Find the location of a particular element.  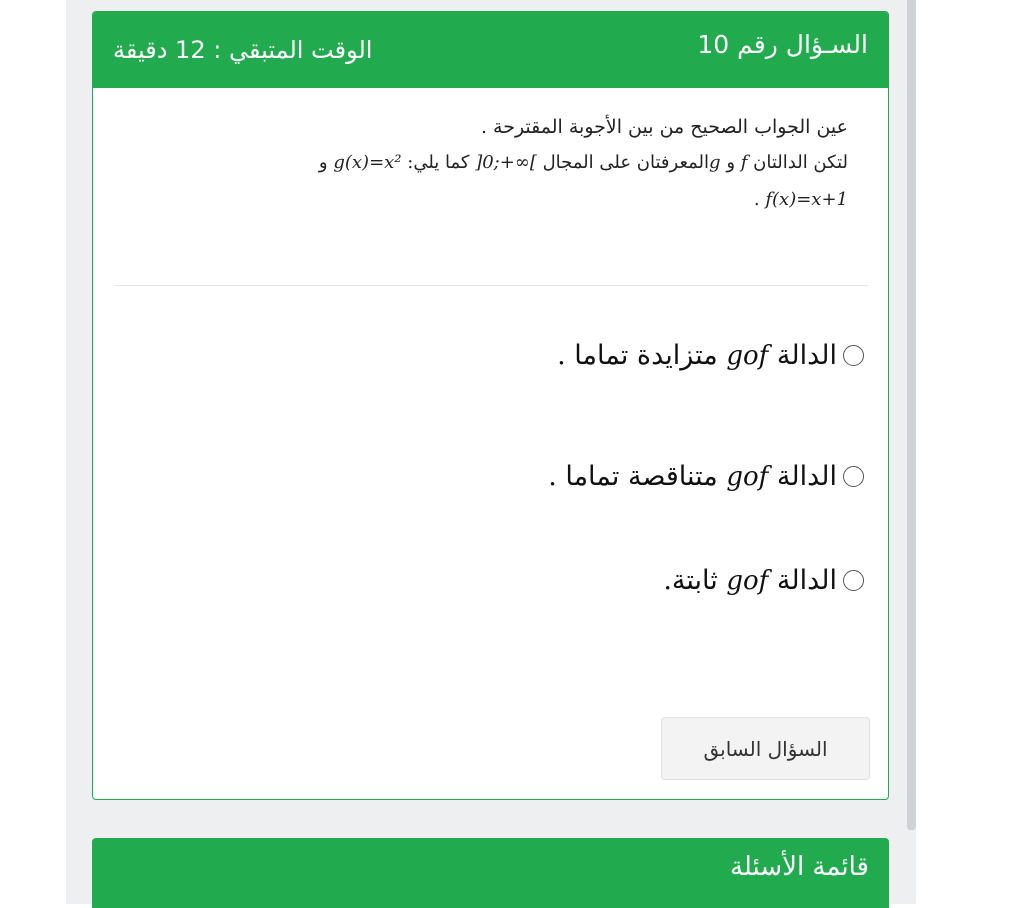

question-card-header: السـؤال رقم 10 الوقت المتبقي : 12 دقيقة is located at coordinates (490, 50).